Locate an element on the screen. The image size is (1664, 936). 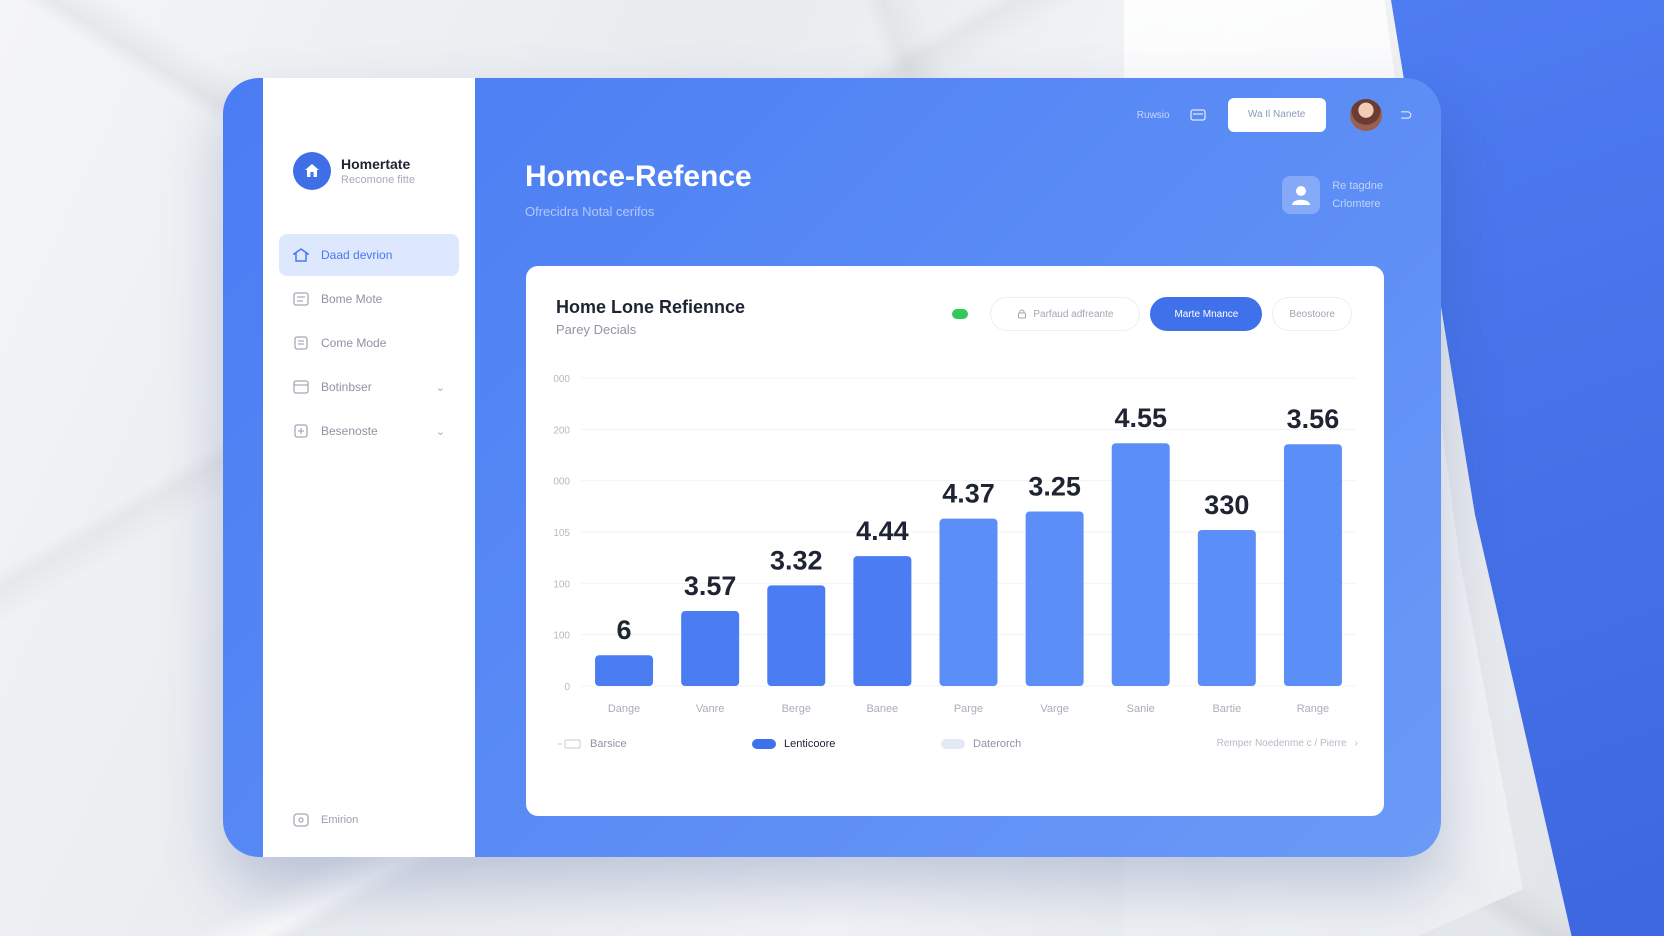
brand-subtitle: Recomone fitte is located at coordinates (378, 180).